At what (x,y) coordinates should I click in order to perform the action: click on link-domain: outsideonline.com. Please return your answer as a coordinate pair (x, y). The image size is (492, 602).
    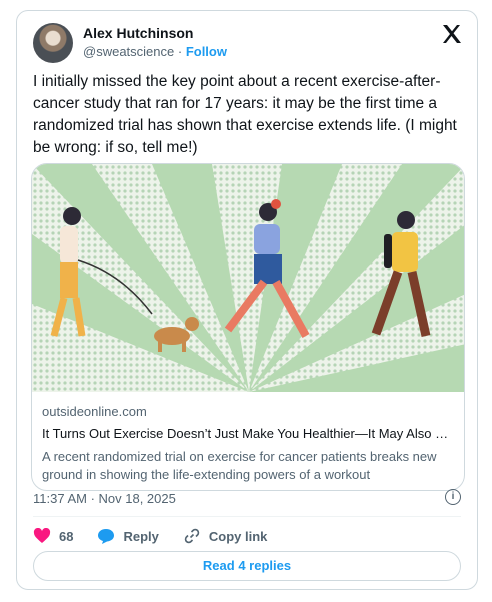
    Looking at the image, I should click on (94, 411).